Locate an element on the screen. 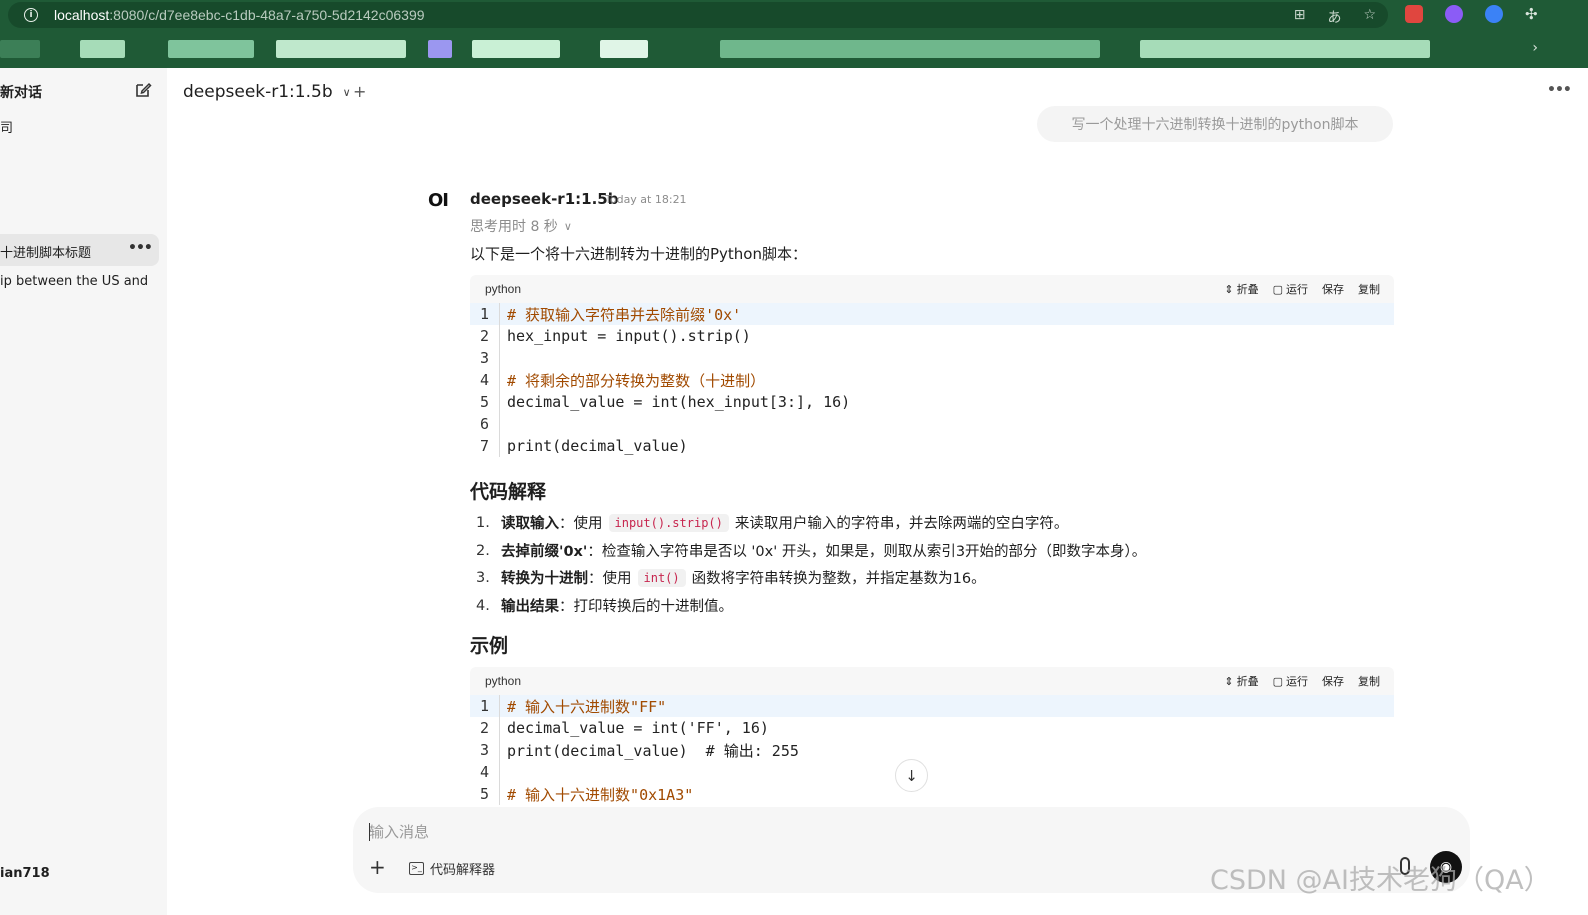  bookmarks-bar is located at coordinates (794, 50).